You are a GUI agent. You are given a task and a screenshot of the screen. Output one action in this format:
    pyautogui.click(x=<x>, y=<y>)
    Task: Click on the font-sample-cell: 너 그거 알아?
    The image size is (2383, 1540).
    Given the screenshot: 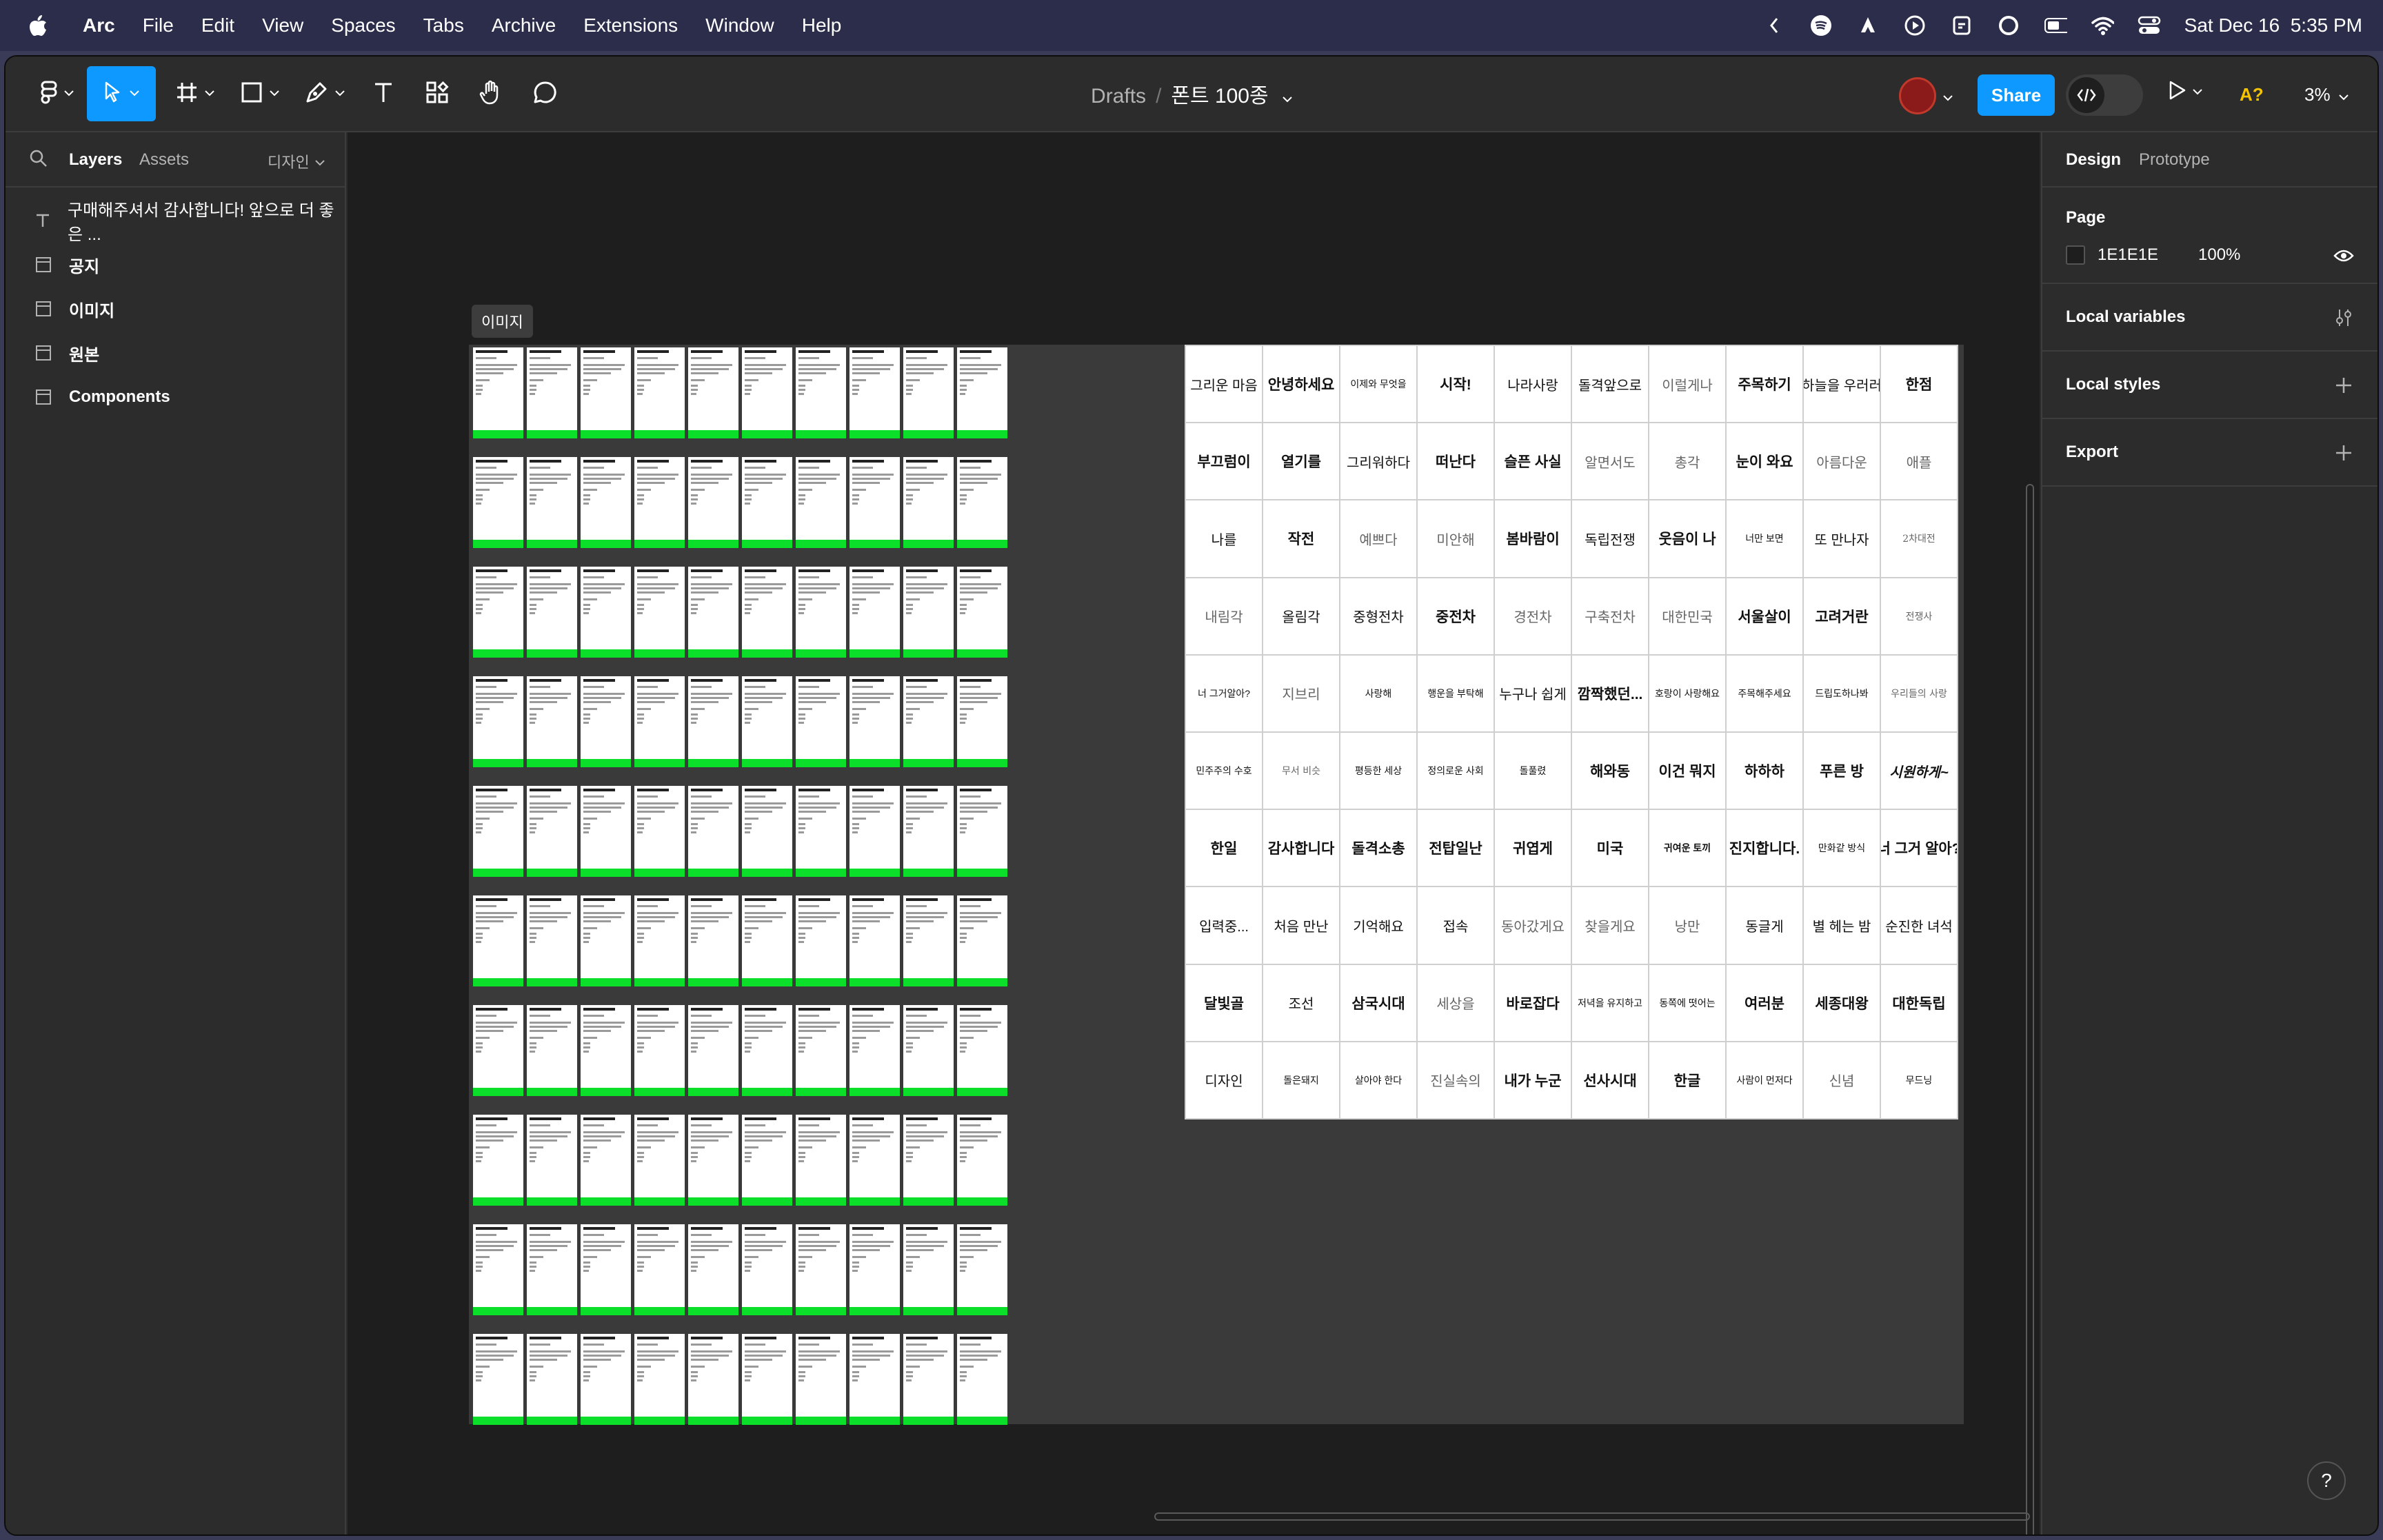 What is the action you would take?
    pyautogui.click(x=1919, y=848)
    